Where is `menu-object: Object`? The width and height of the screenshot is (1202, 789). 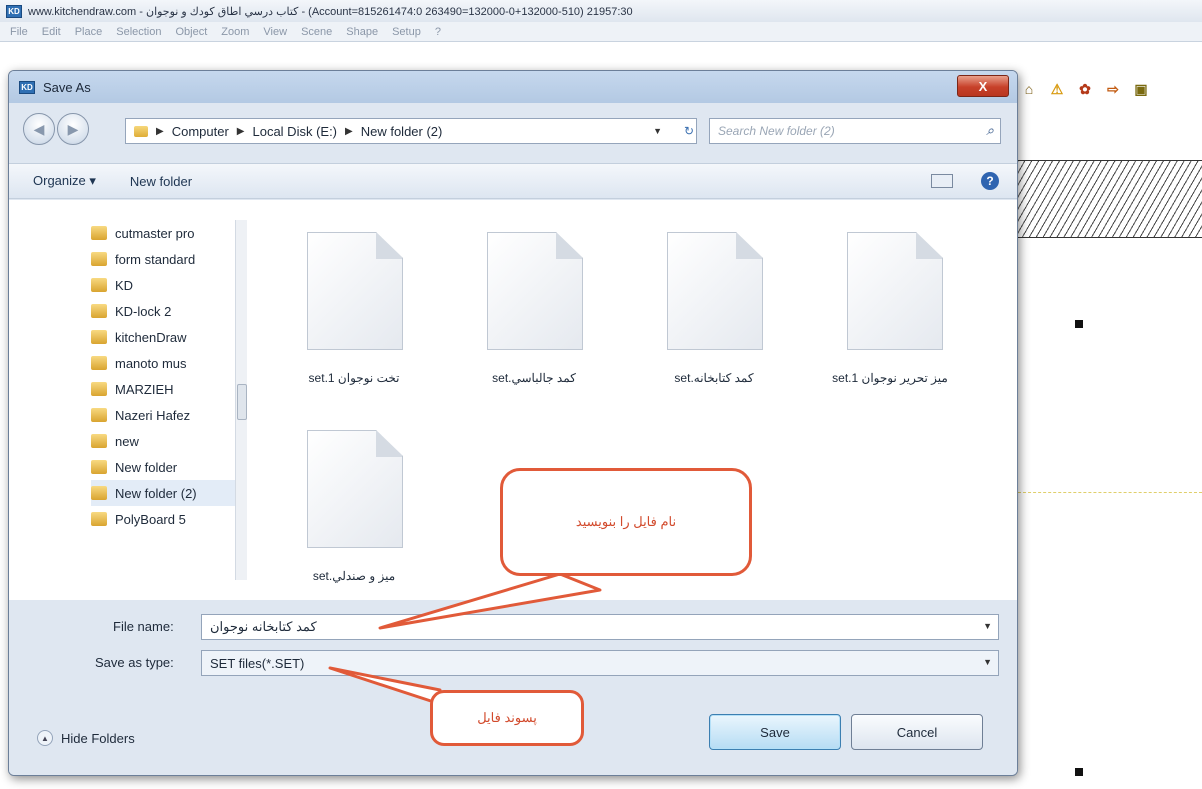
menu-object: Object is located at coordinates (192, 32).